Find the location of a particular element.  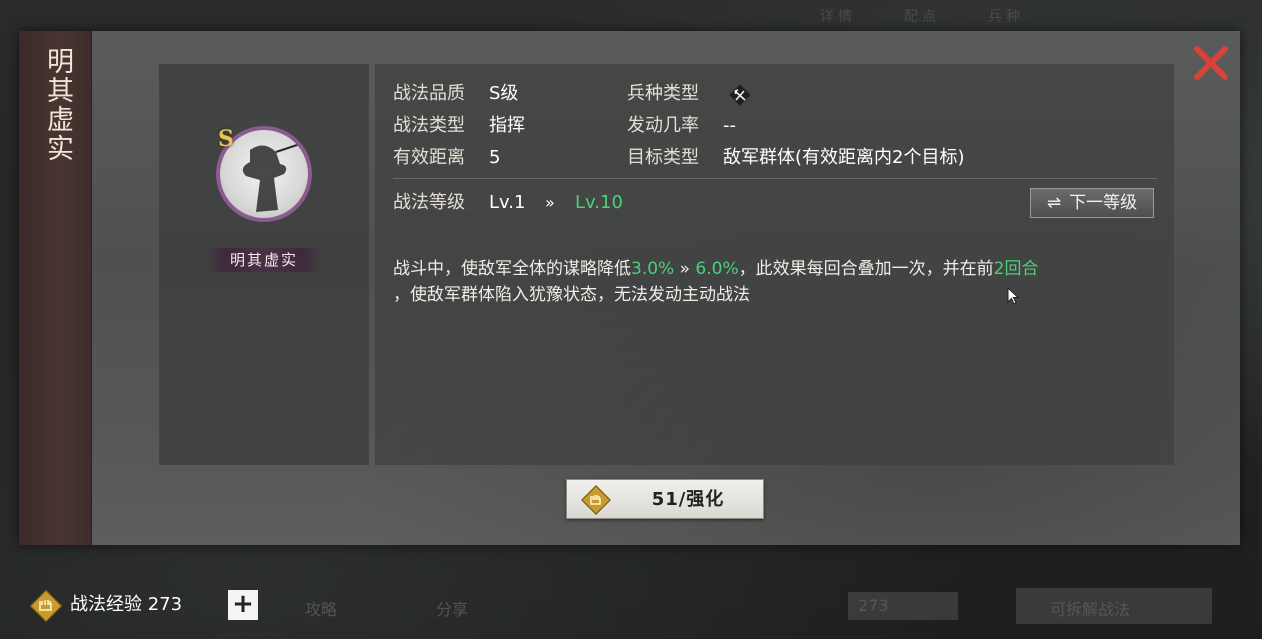

desc-arrow: » is located at coordinates (685, 269).